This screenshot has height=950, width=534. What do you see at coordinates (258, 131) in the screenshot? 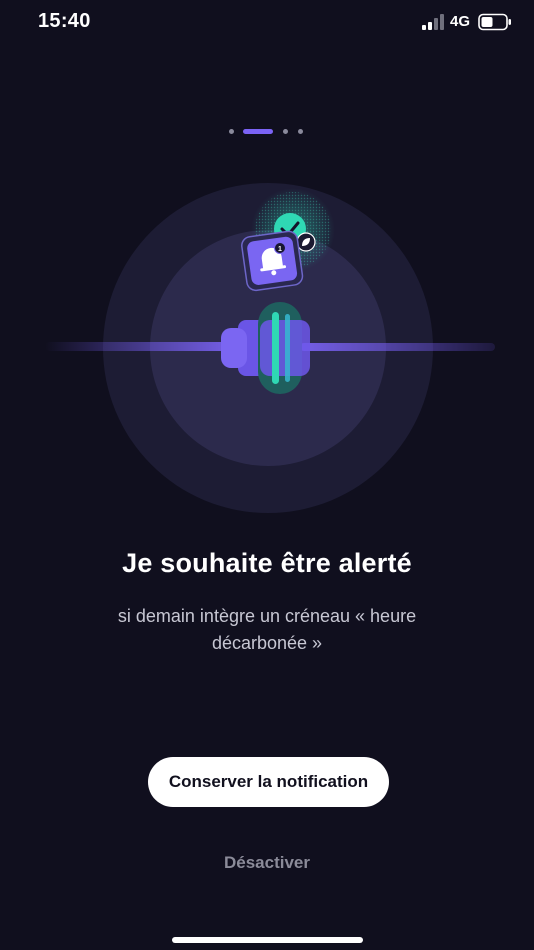
I see `page-dot-active` at bounding box center [258, 131].